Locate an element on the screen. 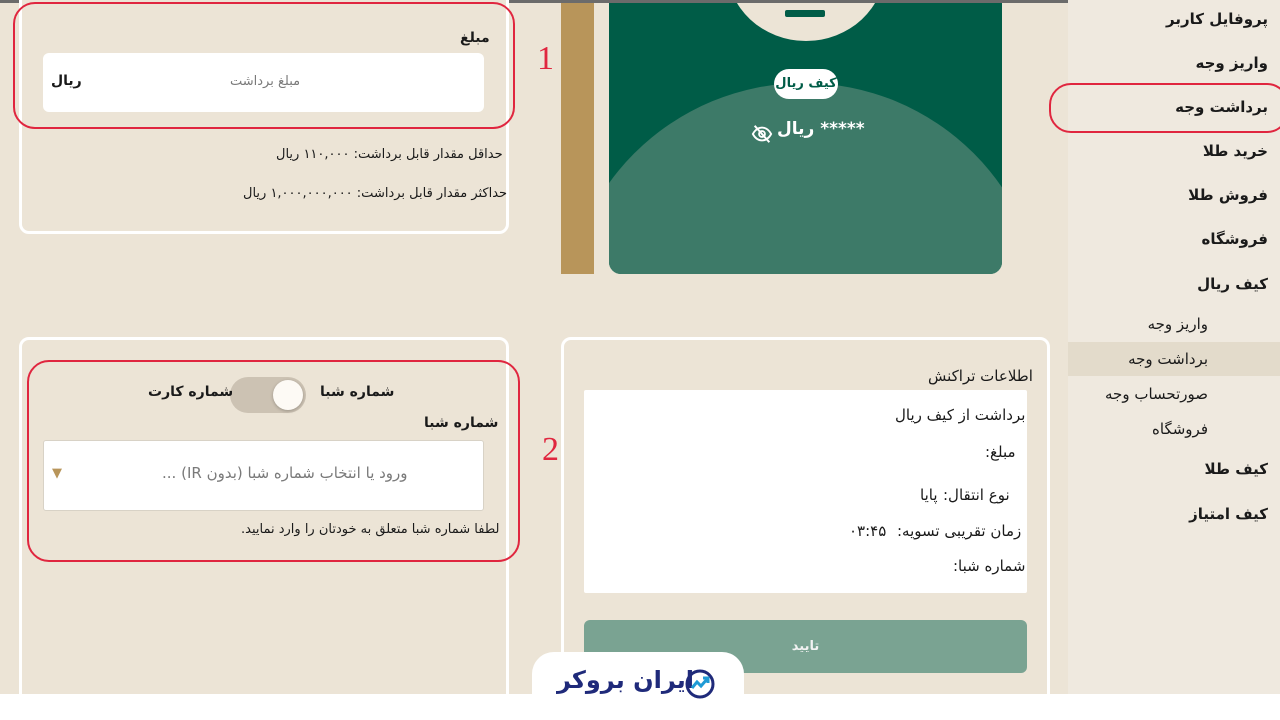 This screenshot has width=1280, height=720. iban-summary-label: شماره شبا: is located at coordinates (989, 566).